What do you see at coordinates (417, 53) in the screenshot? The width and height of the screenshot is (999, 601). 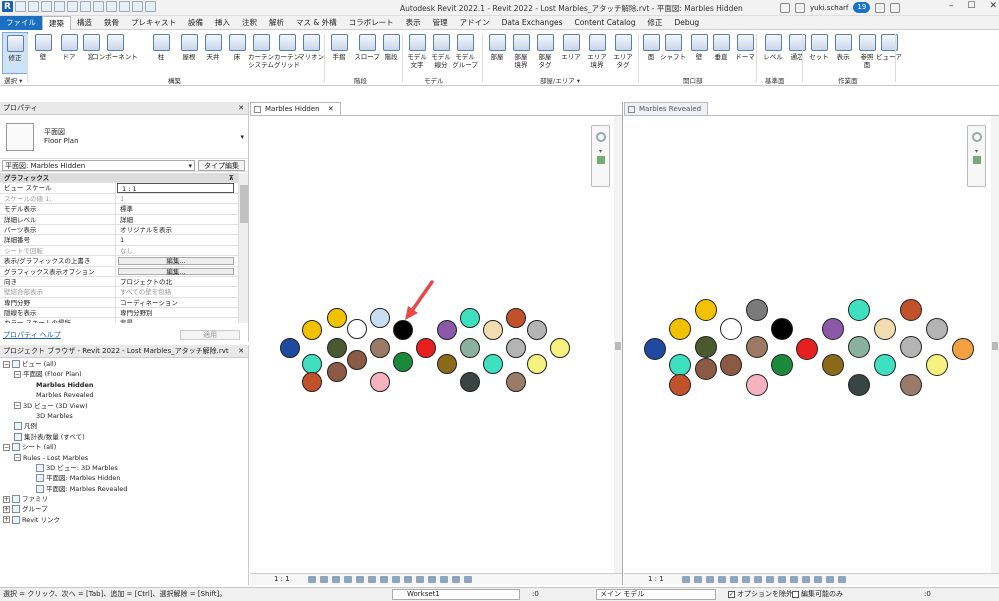 I see `ribbon-tool-model-text: モデル 文字` at bounding box center [417, 53].